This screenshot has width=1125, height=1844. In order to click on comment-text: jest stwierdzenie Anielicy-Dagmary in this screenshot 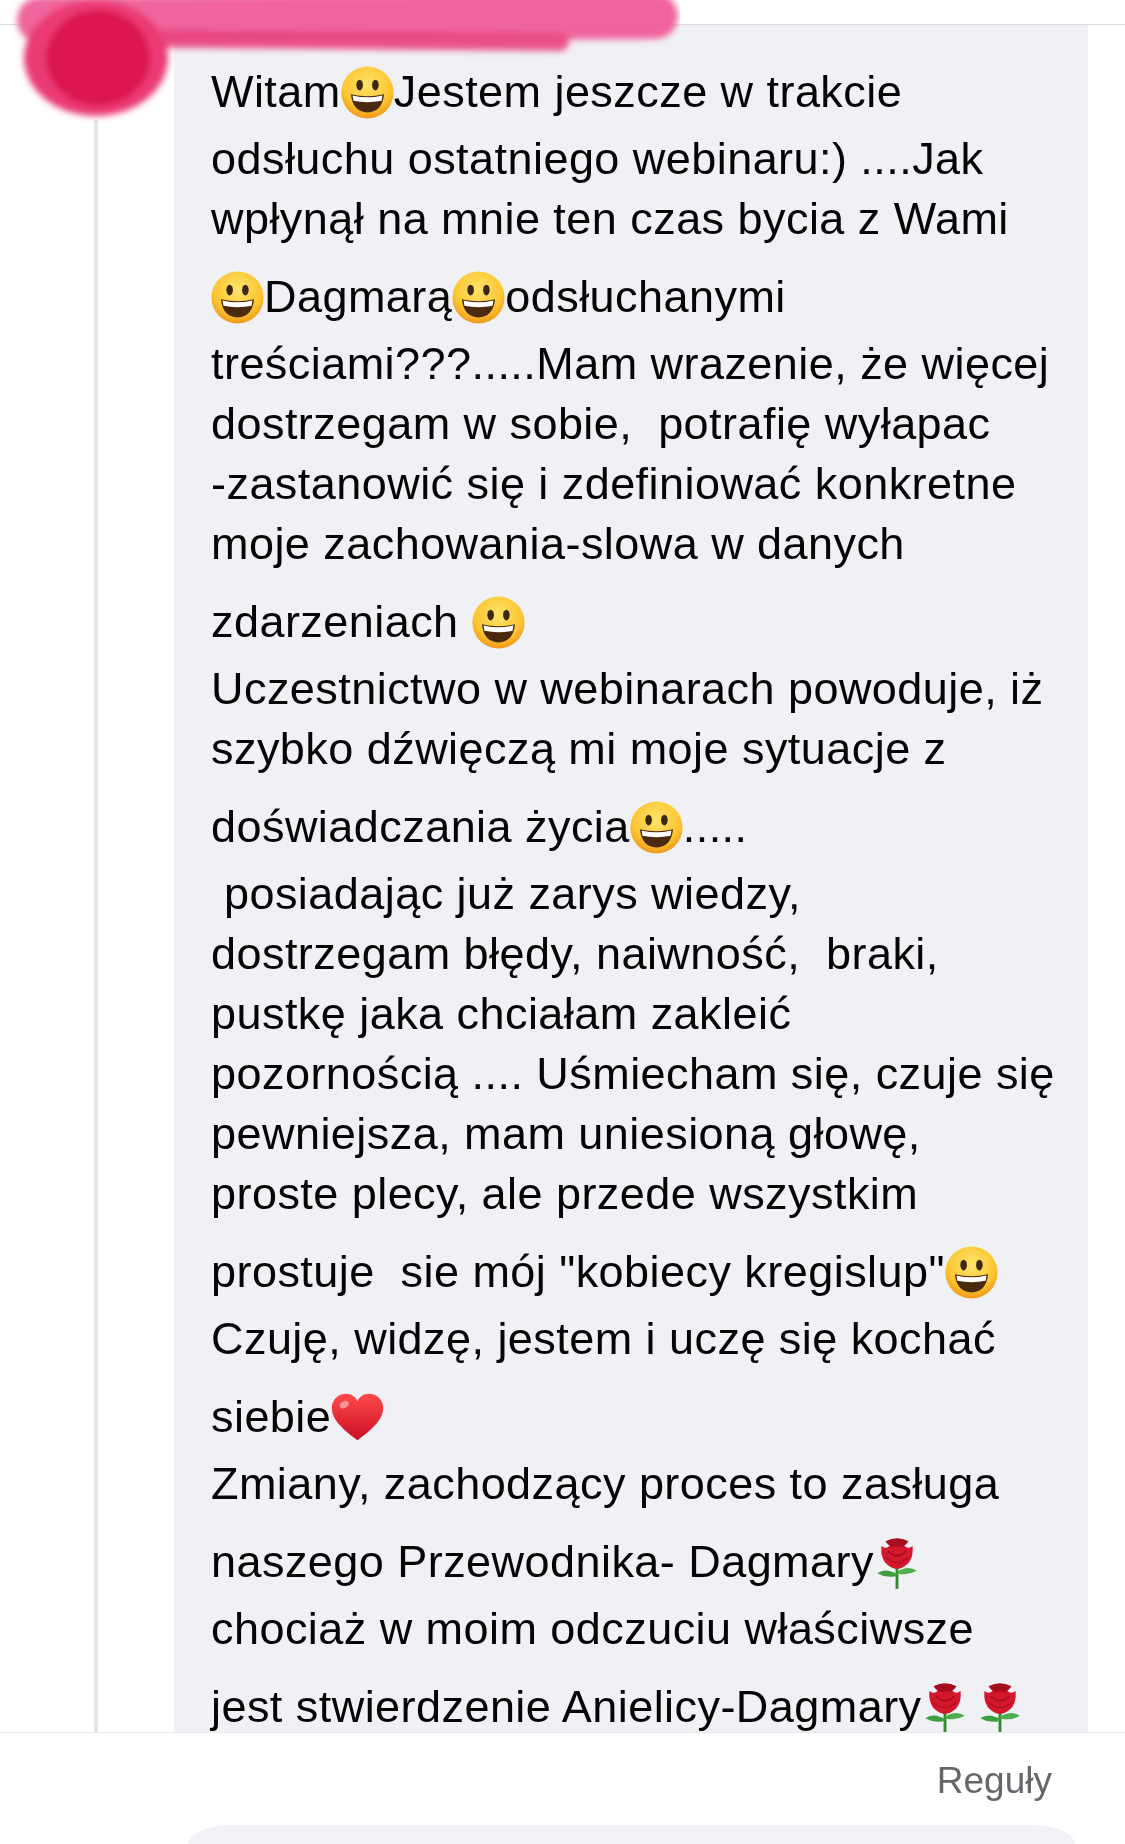, I will do `click(566, 1707)`.